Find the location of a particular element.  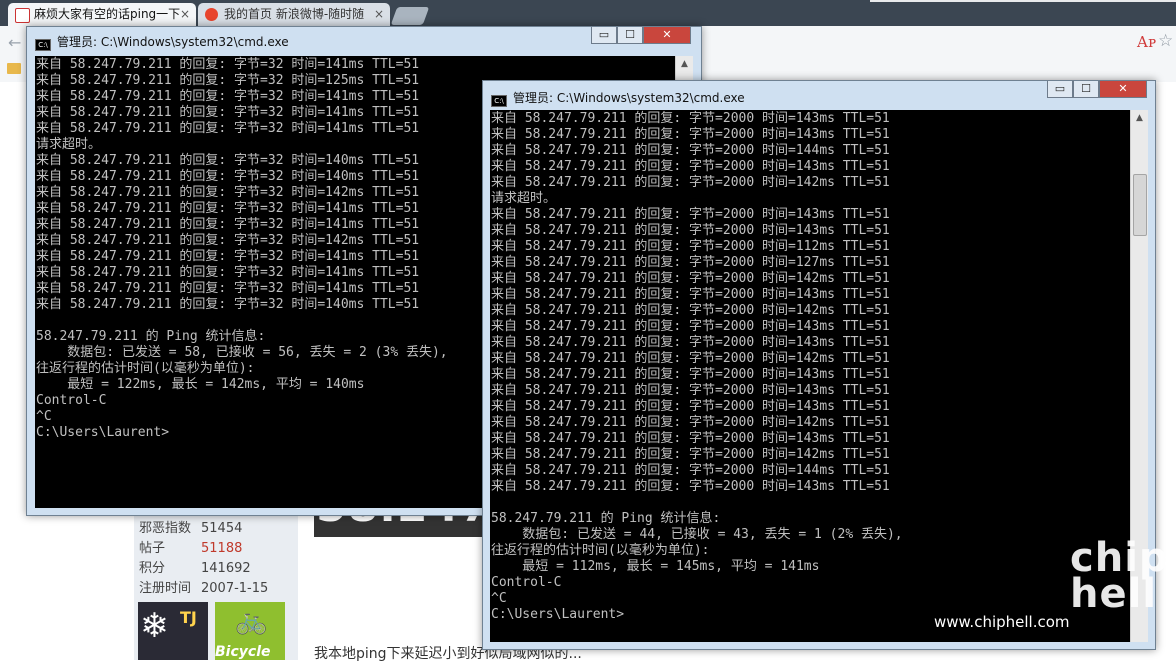

watermark-logo-text: chip hell is located at coordinates (1119, 576).